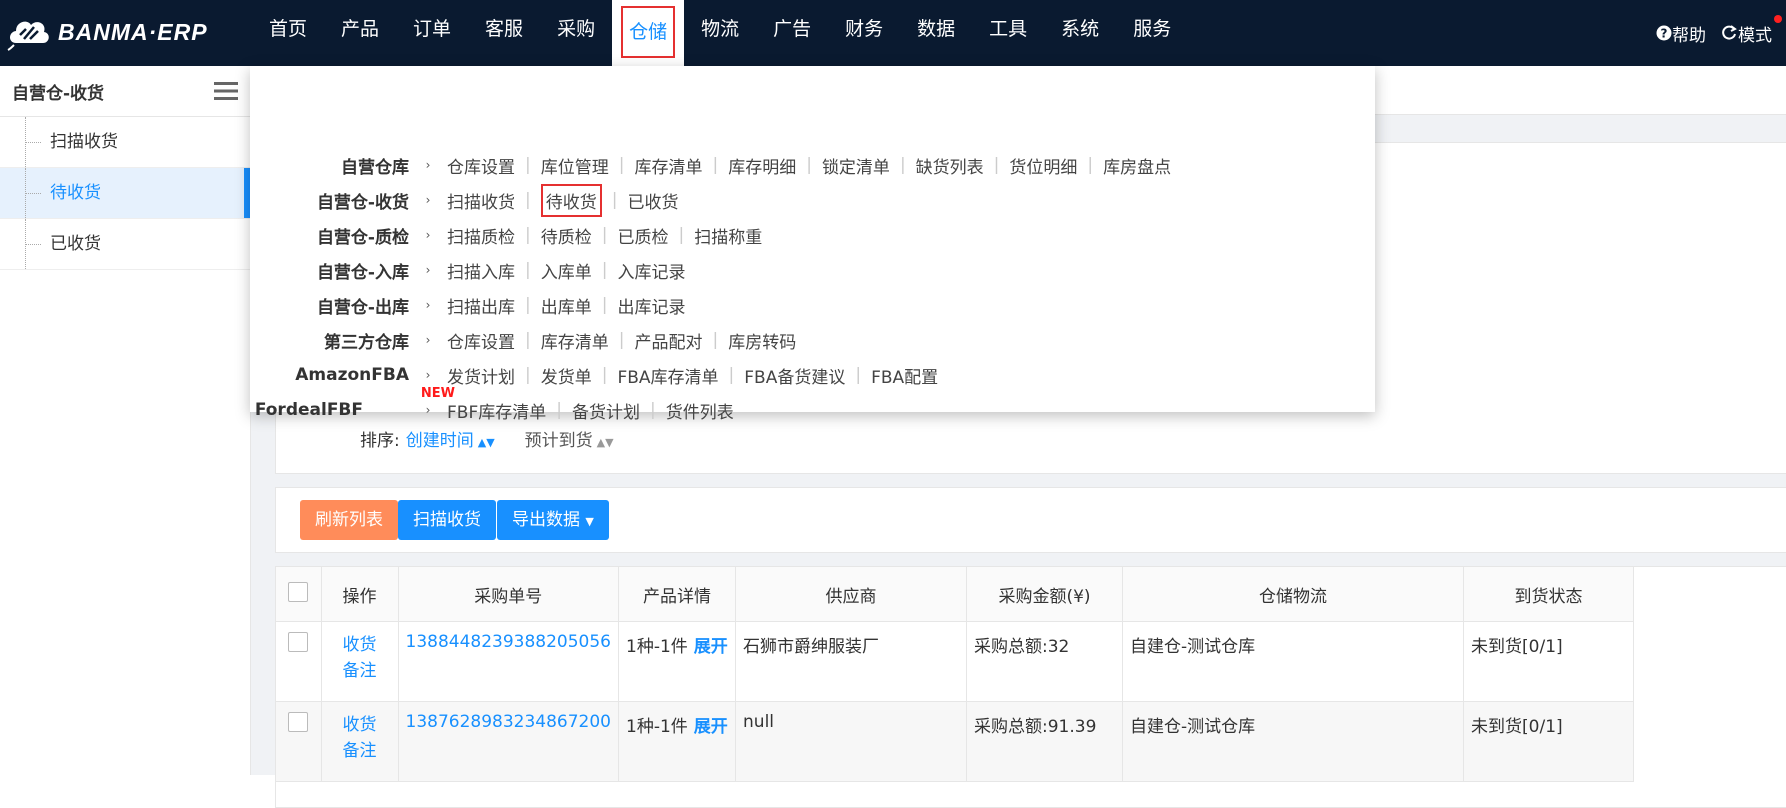 Image resolution: width=1786 pixels, height=808 pixels. I want to click on menu-link-fba-stock: FBA库存清单, so click(667, 375).